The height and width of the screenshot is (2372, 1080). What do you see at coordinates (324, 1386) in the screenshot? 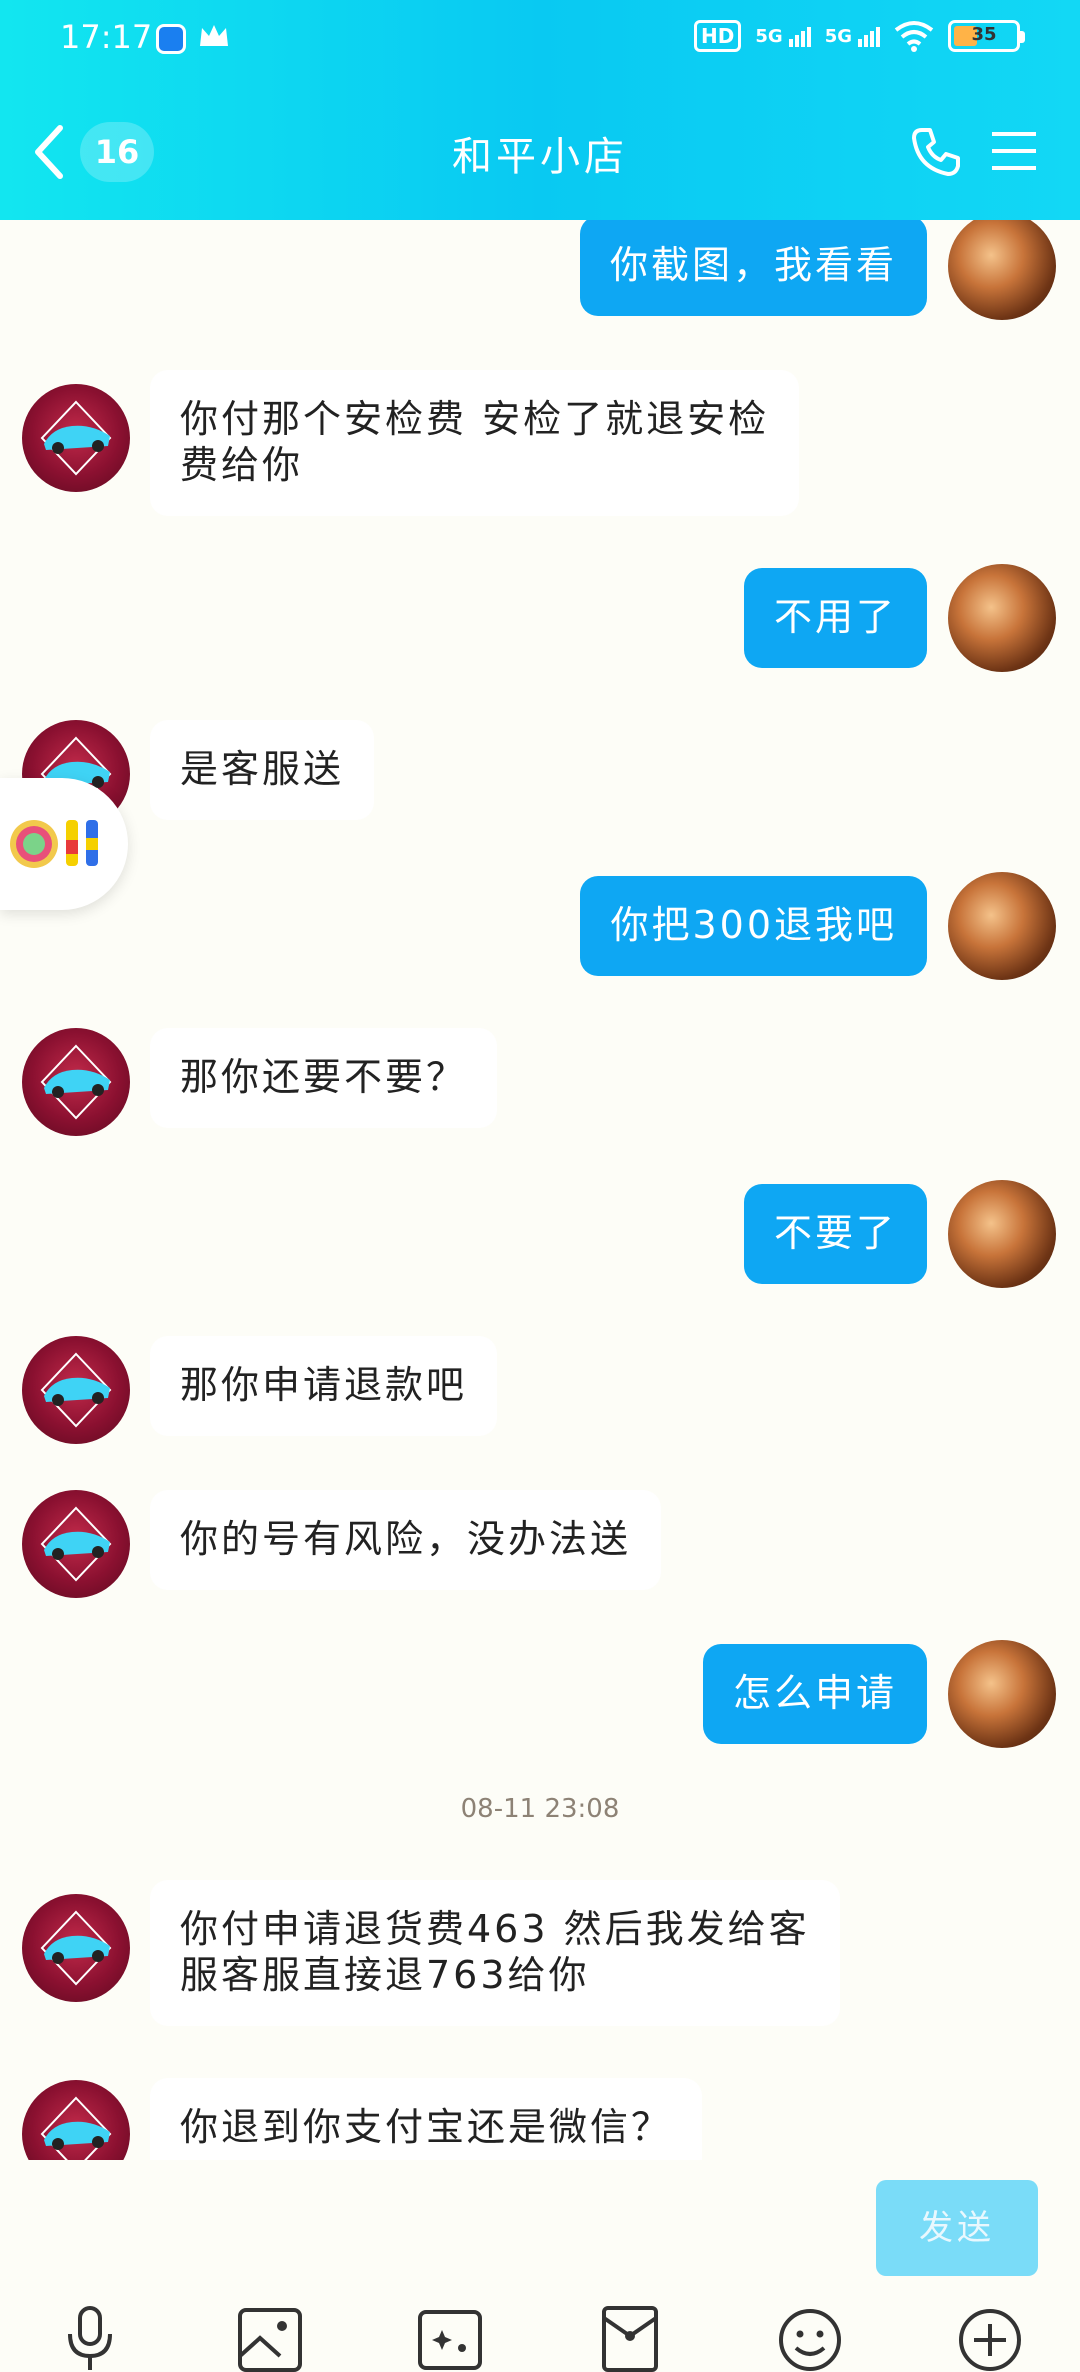
I see `message-bubble-peer: 那你申请退款吧` at bounding box center [324, 1386].